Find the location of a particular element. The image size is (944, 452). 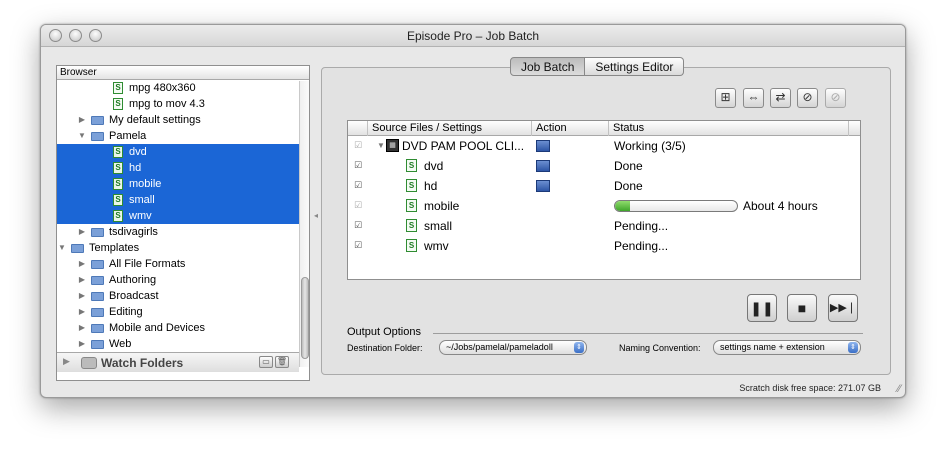

browser-item: ▶ Authoring is located at coordinates (183, 280).